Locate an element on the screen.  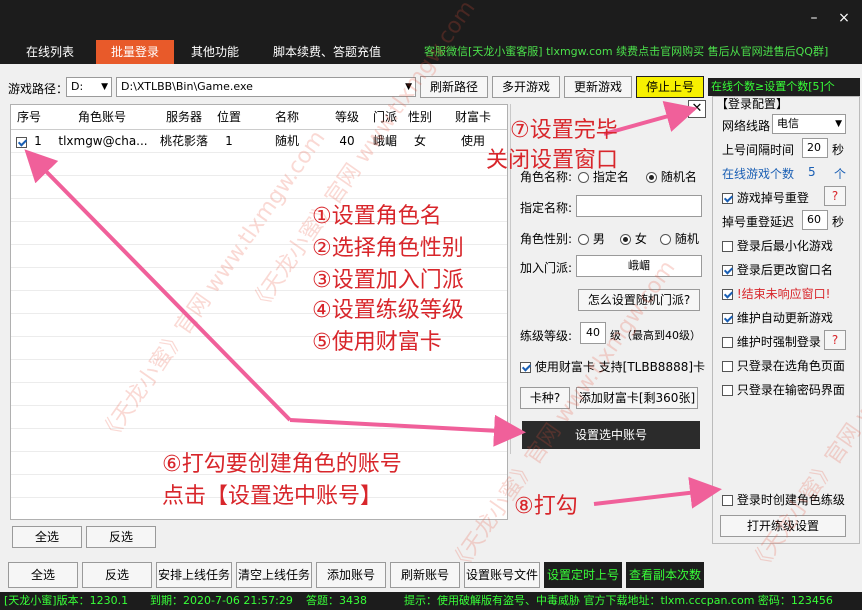
annotation-step6b: 点击【设置选中账号】 is located at coordinates (272, 496).